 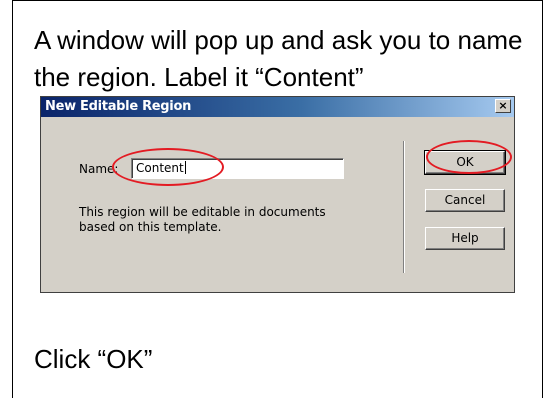 What do you see at coordinates (185, 167) in the screenshot?
I see `text-caret` at bounding box center [185, 167].